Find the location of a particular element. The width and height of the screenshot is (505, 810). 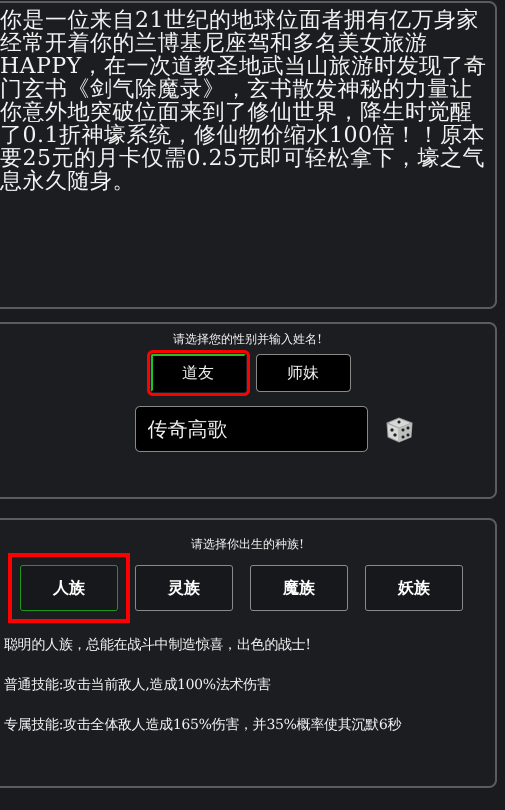

race-button: 魔族 is located at coordinates (299, 588).